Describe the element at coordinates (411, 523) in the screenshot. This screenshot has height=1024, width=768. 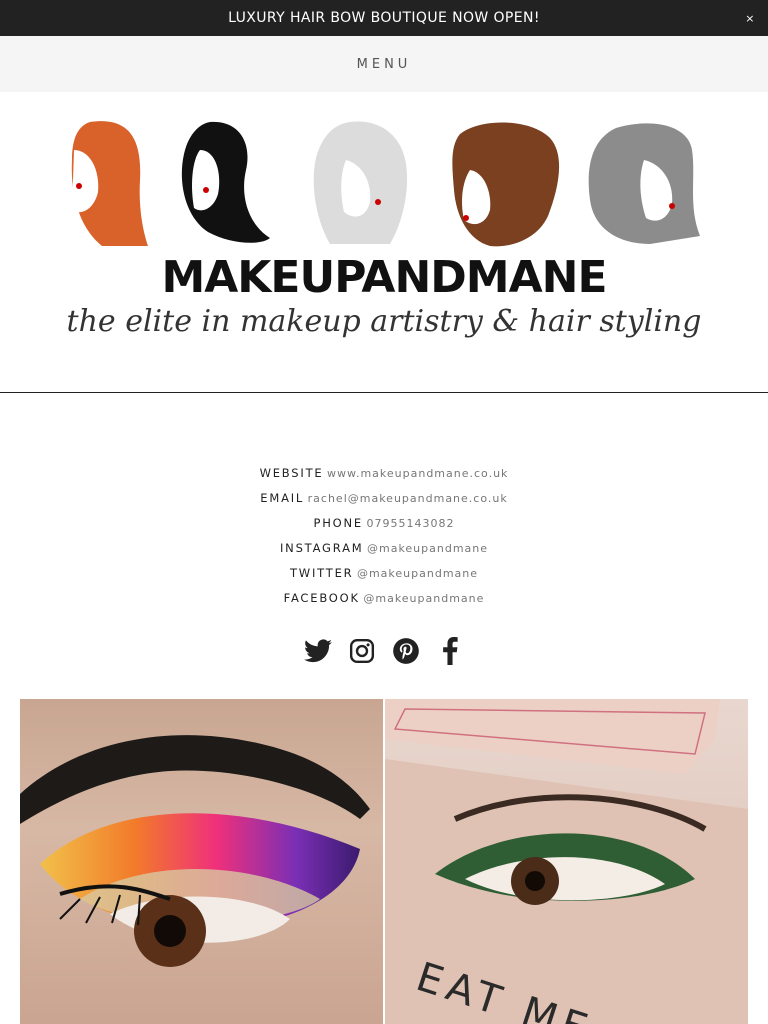
I see `contact-value: 07955143082` at that location.